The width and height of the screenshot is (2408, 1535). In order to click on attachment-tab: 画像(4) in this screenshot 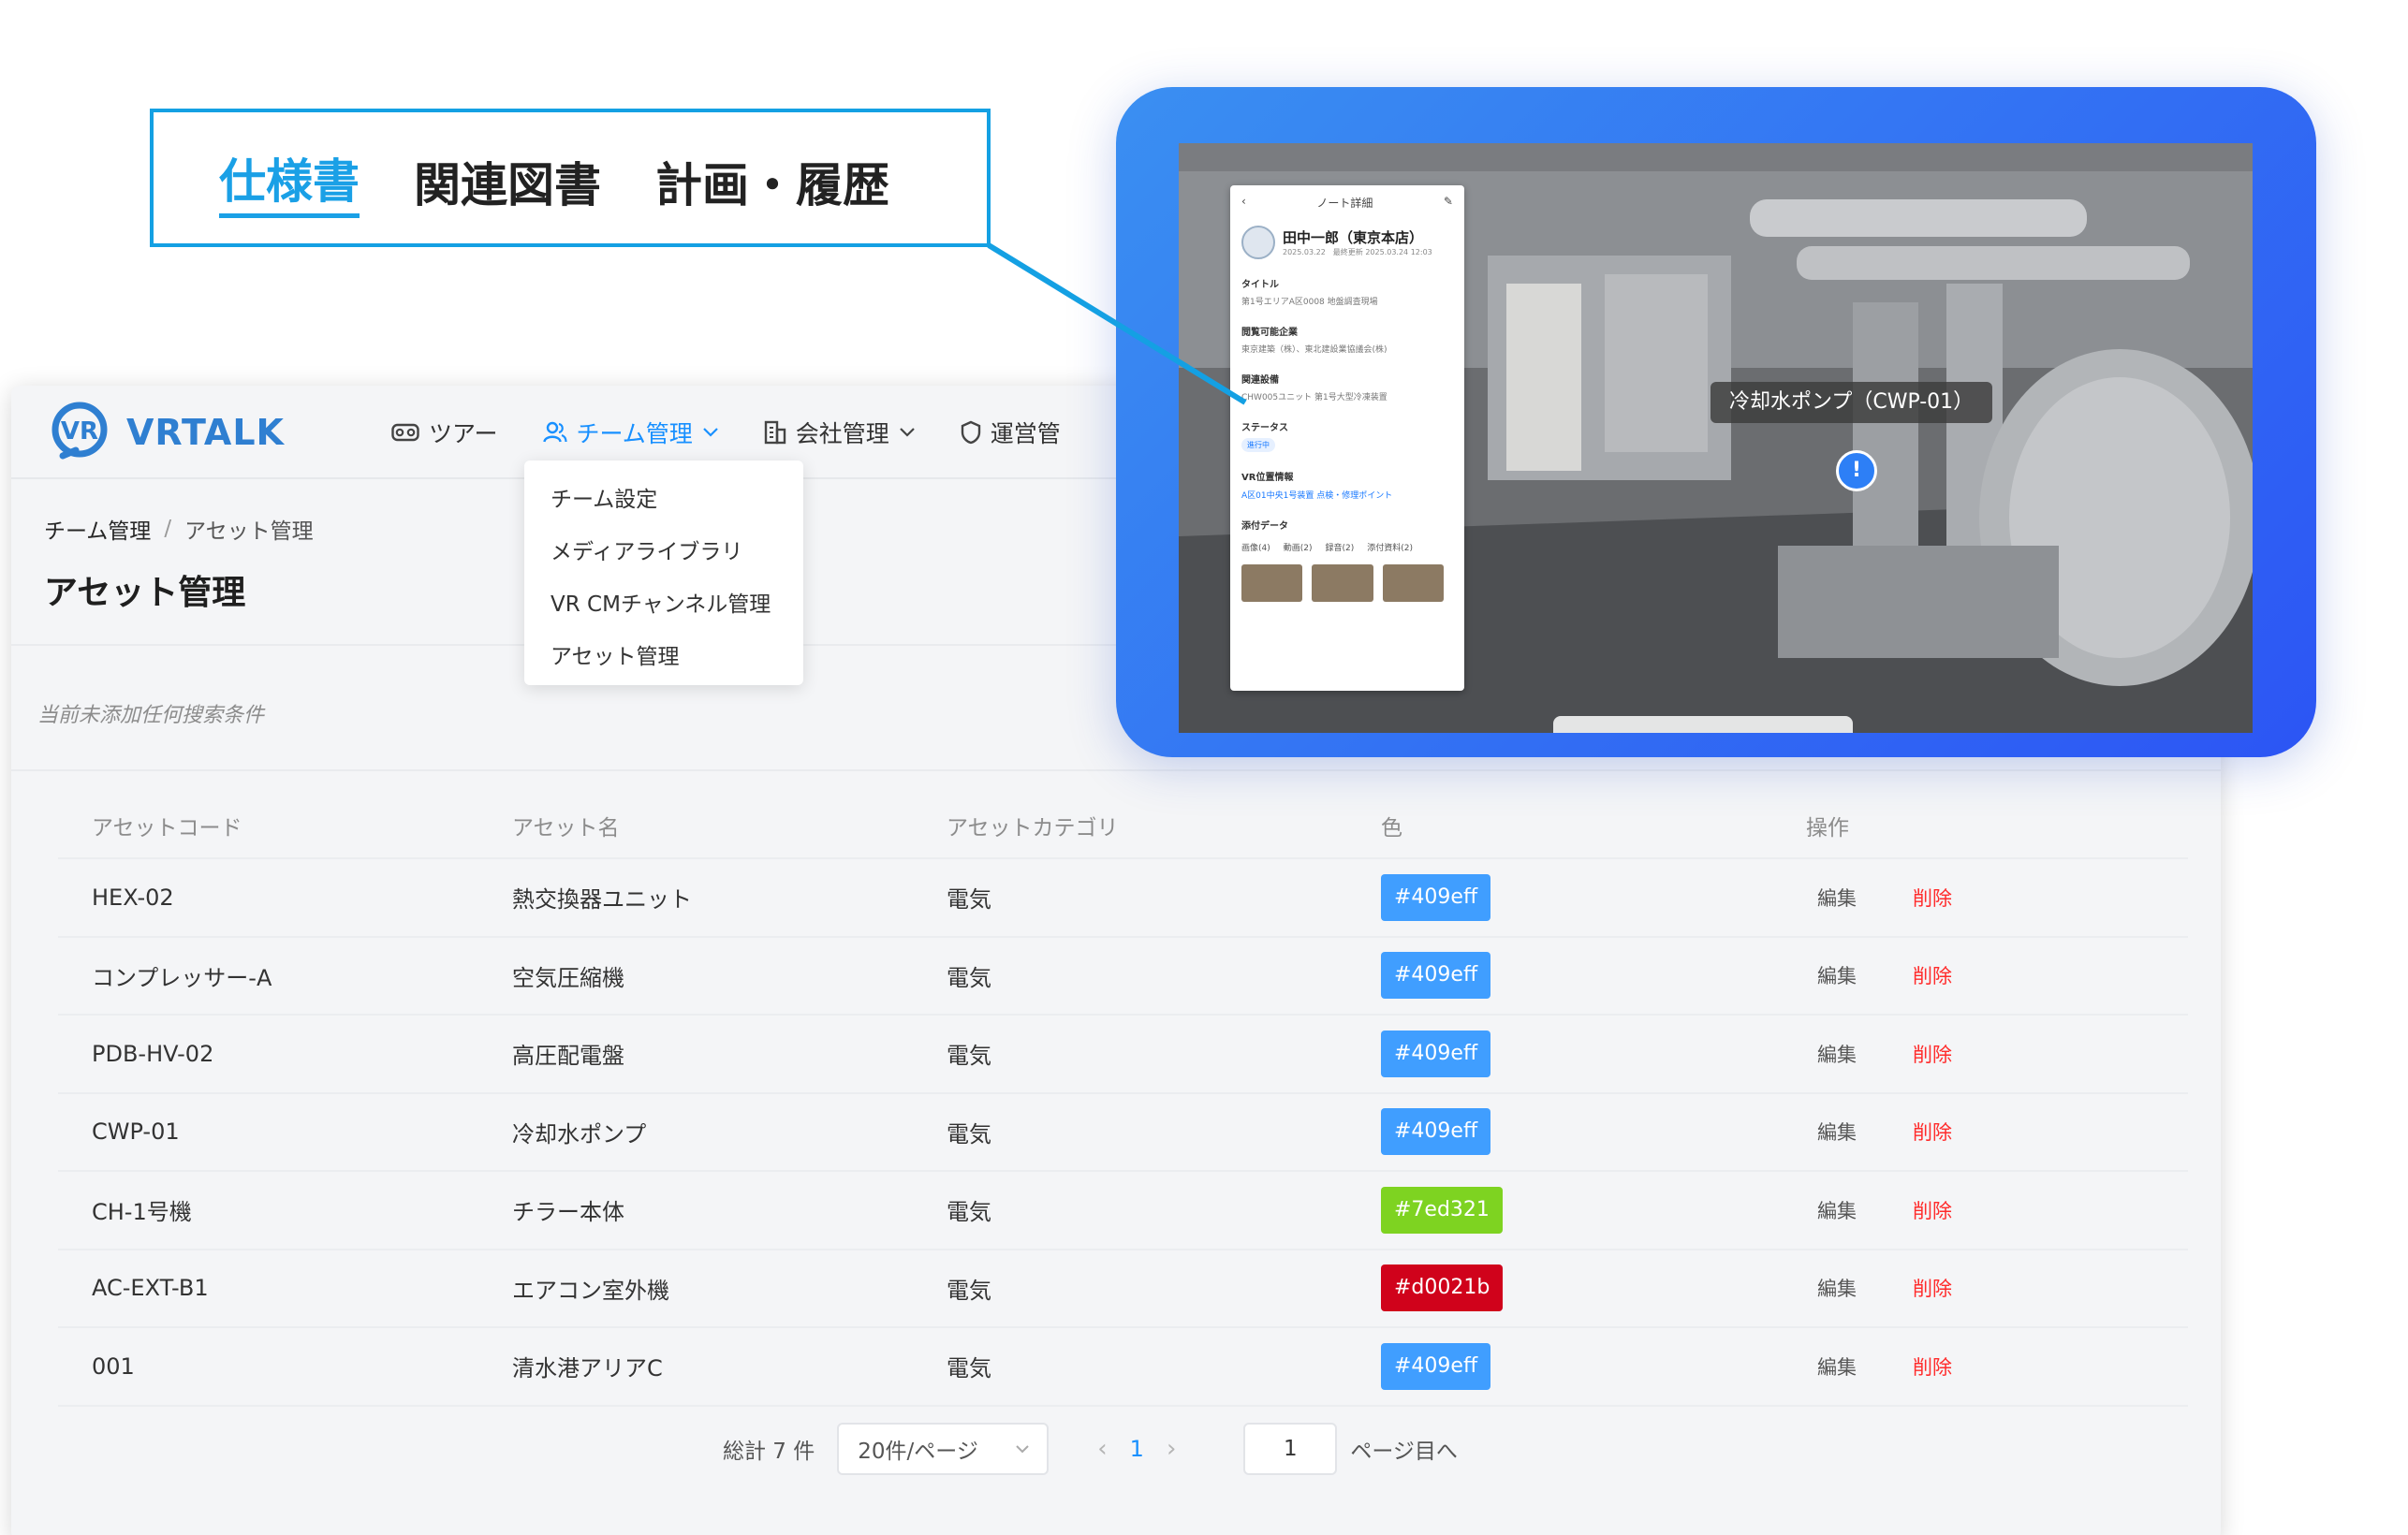, I will do `click(1255, 547)`.